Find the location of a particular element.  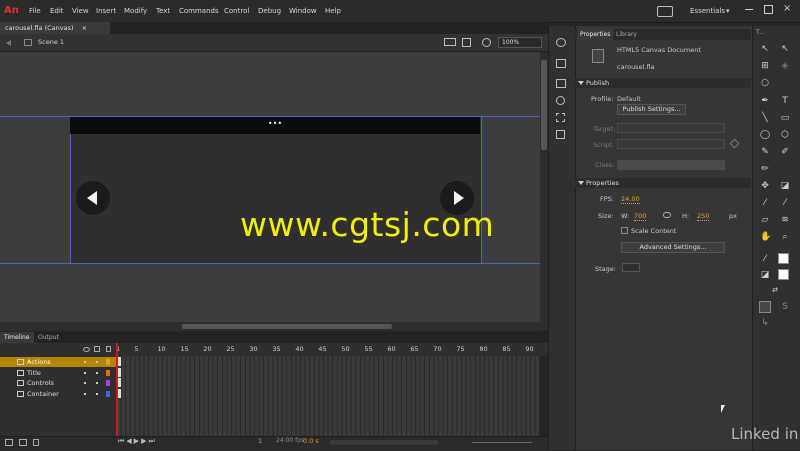

tab-library: Library is located at coordinates (626, 34).